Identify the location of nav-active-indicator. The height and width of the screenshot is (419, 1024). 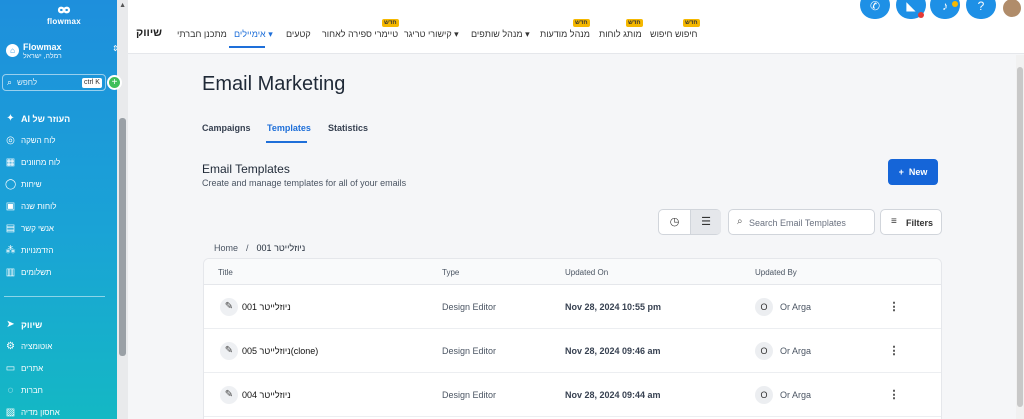
(247, 47).